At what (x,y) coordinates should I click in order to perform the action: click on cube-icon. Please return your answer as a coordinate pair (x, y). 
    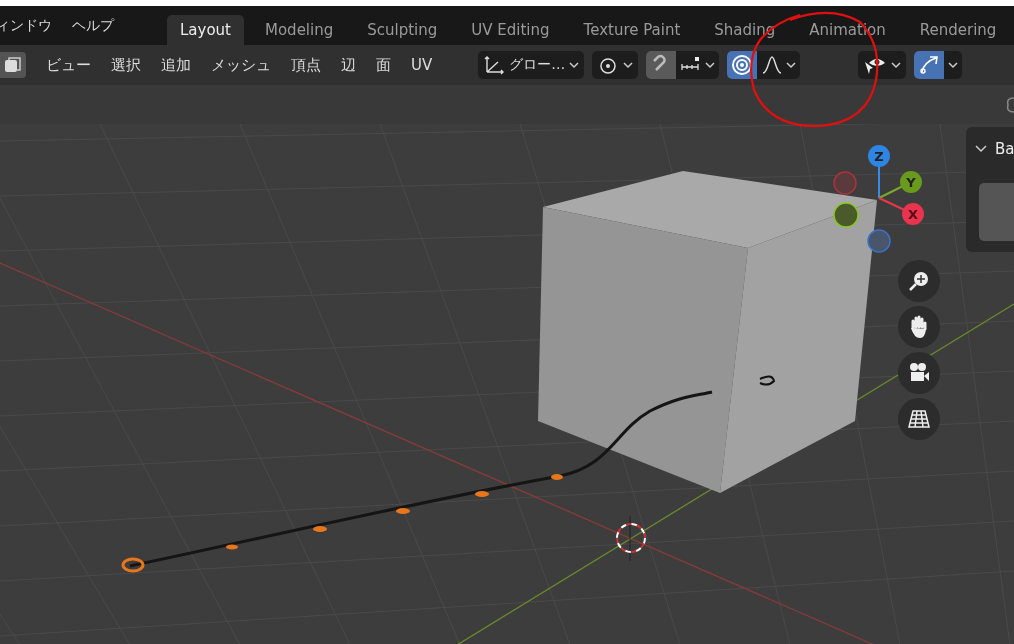
    Looking at the image, I should click on (13, 65).